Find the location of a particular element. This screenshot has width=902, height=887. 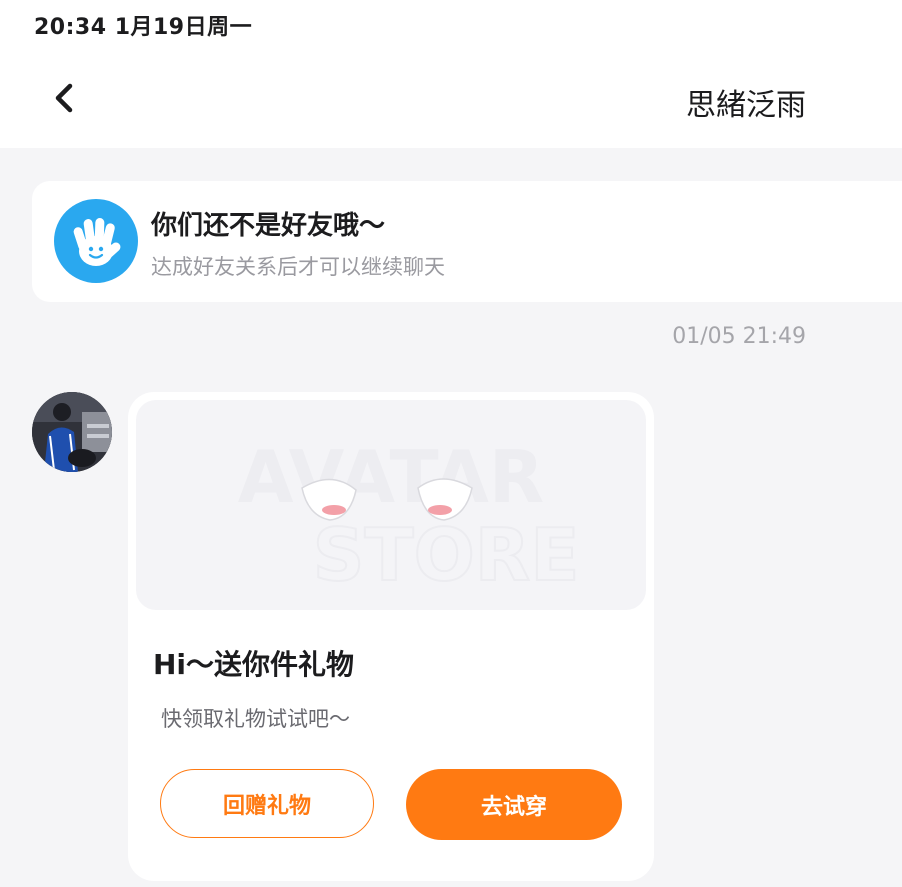

sender-avatar is located at coordinates (72, 432).